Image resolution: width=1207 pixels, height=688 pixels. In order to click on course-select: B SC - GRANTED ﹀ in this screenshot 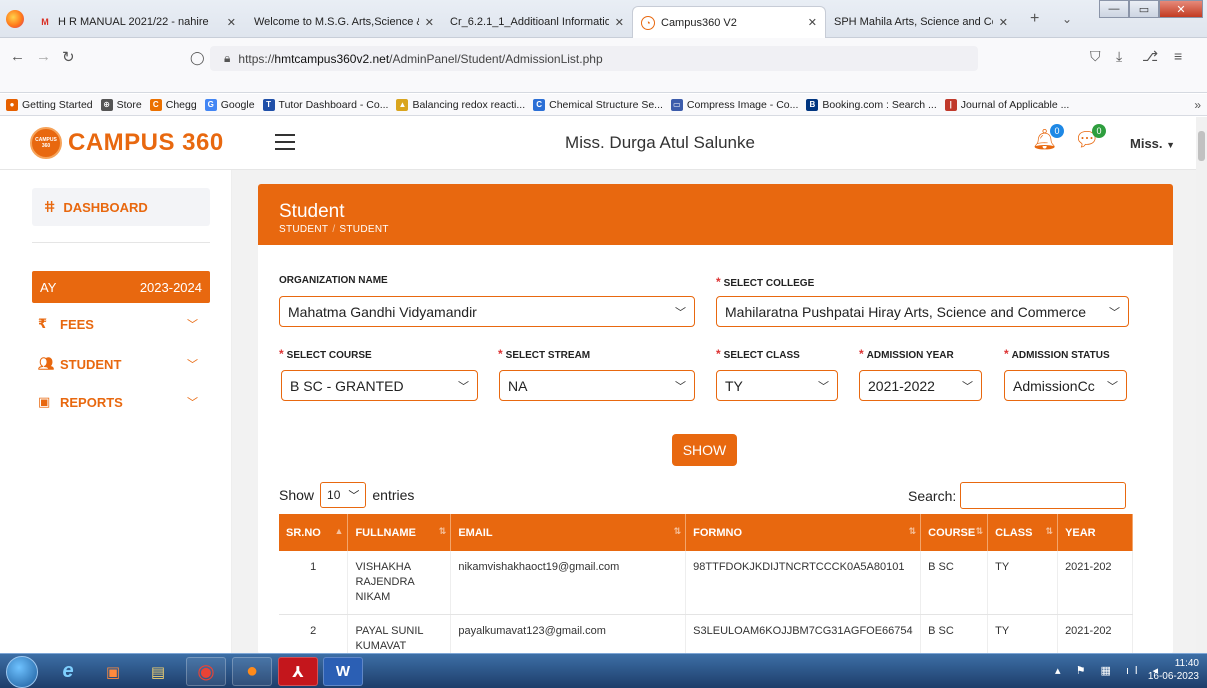, I will do `click(379, 385)`.